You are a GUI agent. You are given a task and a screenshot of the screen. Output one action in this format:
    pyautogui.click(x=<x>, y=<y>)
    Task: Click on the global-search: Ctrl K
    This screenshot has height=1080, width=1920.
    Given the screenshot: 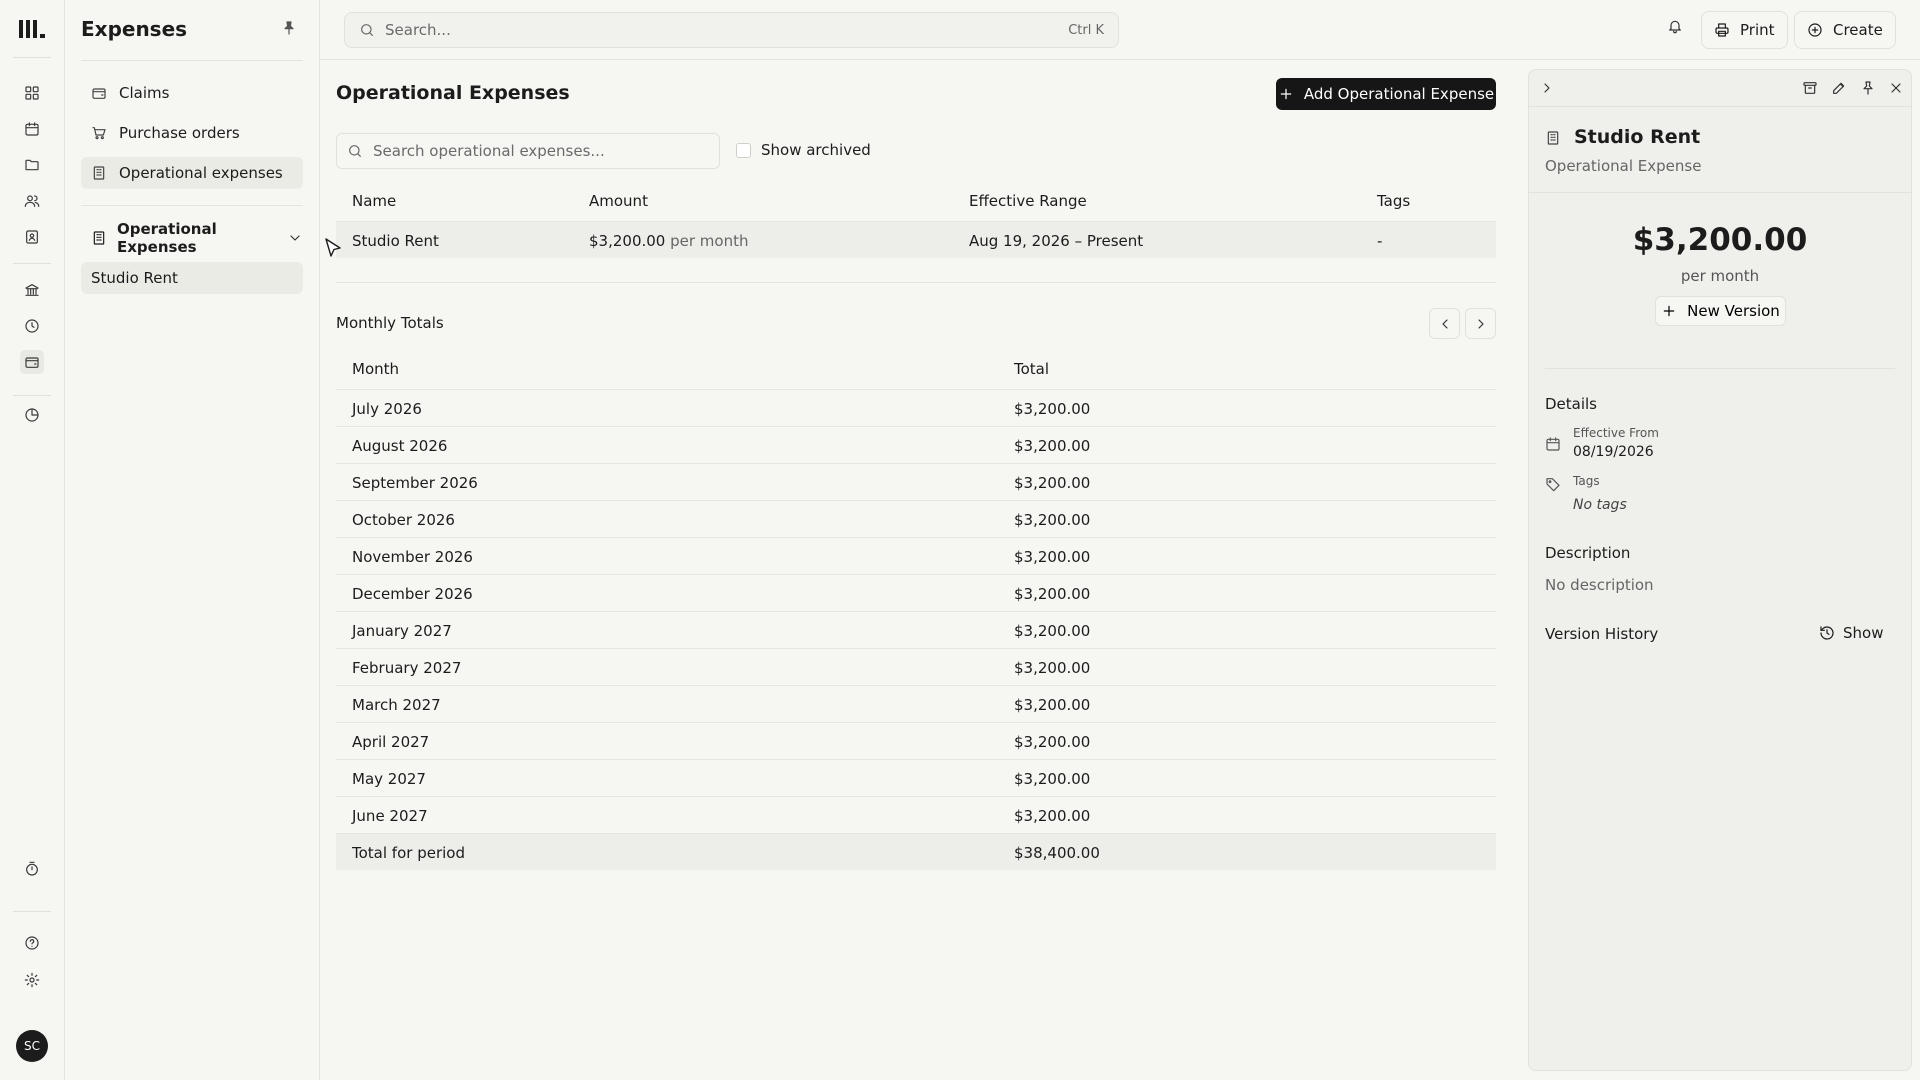 What is the action you would take?
    pyautogui.click(x=731, y=30)
    